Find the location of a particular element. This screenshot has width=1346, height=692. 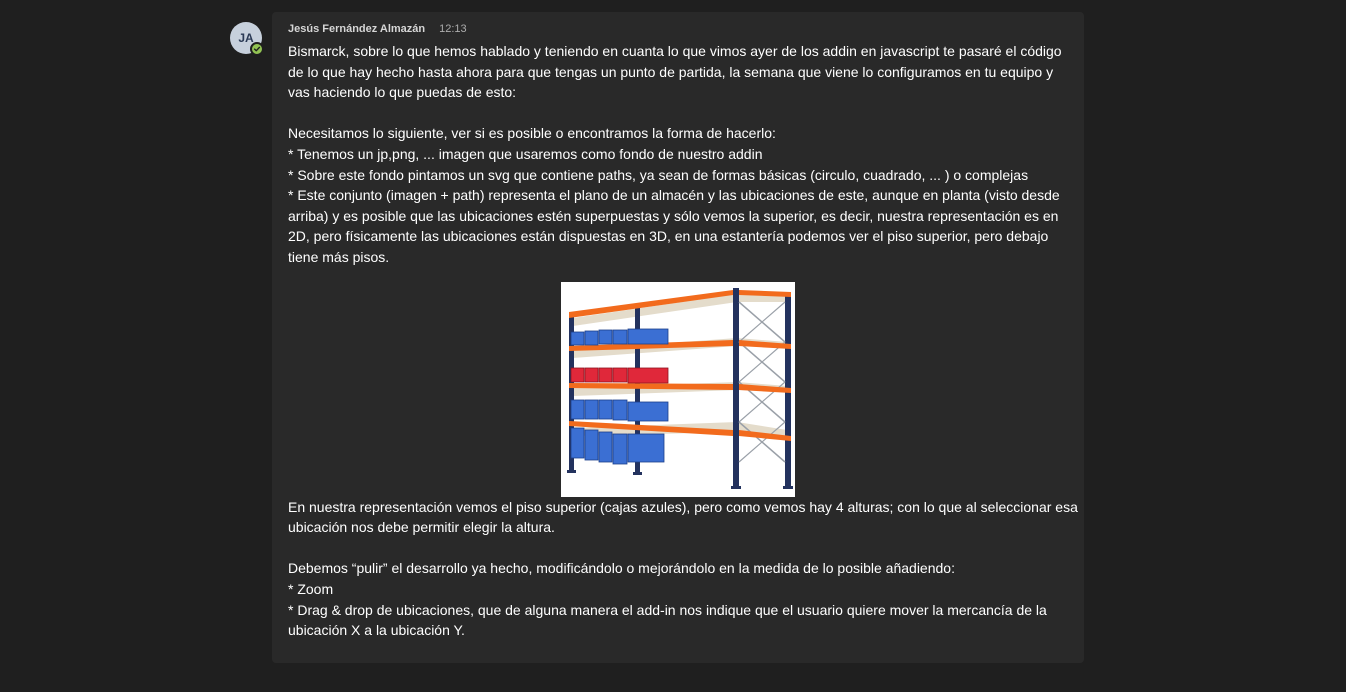

shelving-illustration is located at coordinates (678, 389).